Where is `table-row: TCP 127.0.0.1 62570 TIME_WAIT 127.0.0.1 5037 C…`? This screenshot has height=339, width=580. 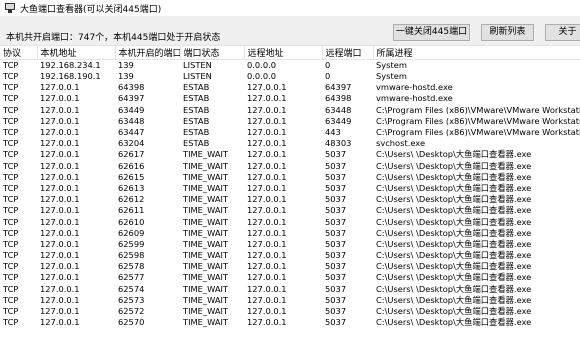
table-row: TCP 127.0.0.1 62570 TIME_WAIT 127.0.0.1 5037 C… is located at coordinates (290, 322).